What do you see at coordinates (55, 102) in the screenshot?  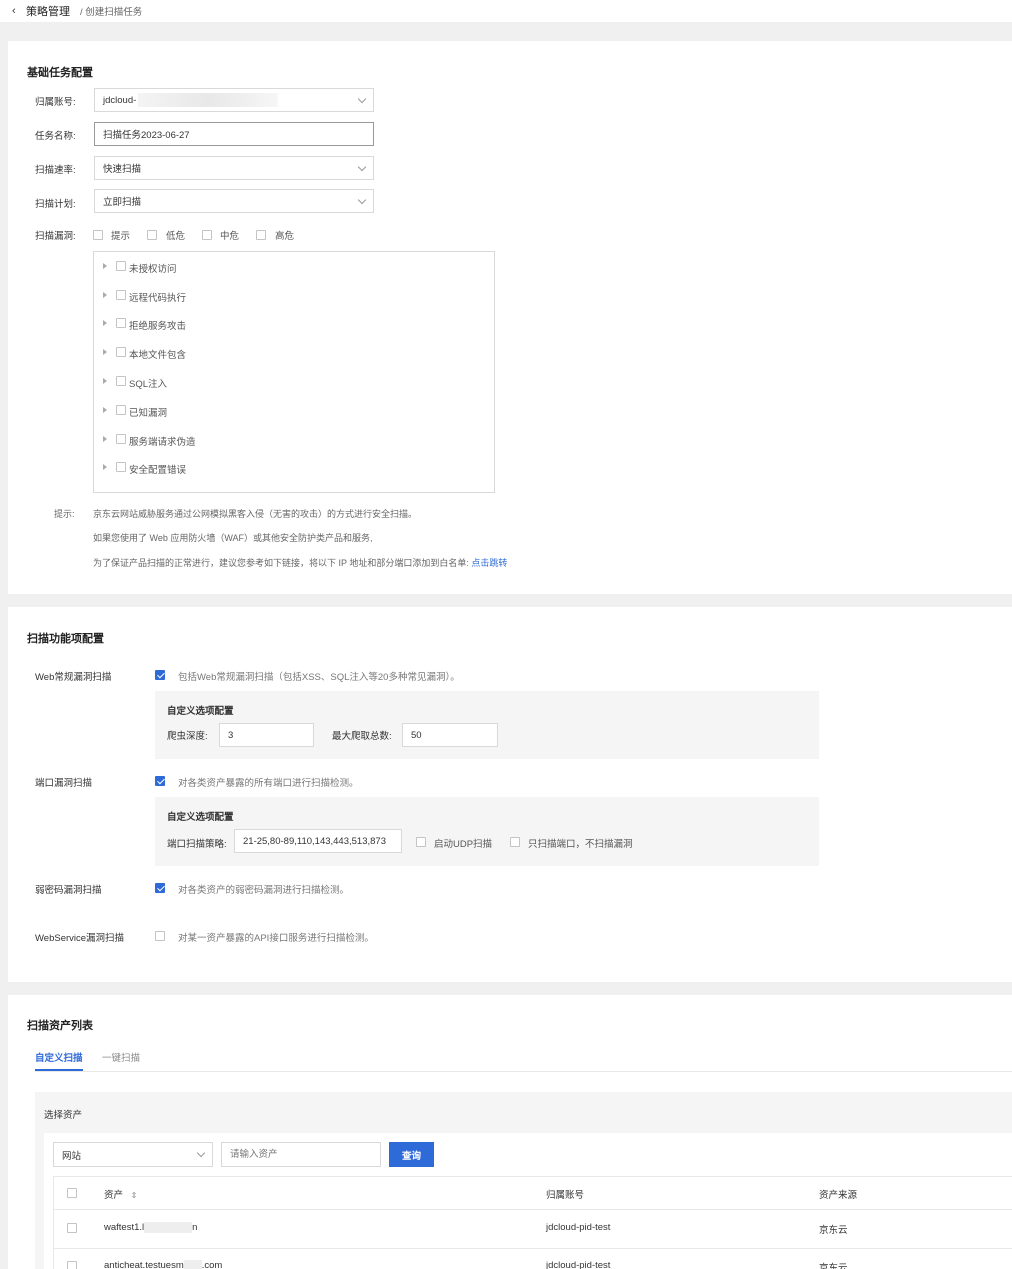 I see `account-label: 归属账号:` at bounding box center [55, 102].